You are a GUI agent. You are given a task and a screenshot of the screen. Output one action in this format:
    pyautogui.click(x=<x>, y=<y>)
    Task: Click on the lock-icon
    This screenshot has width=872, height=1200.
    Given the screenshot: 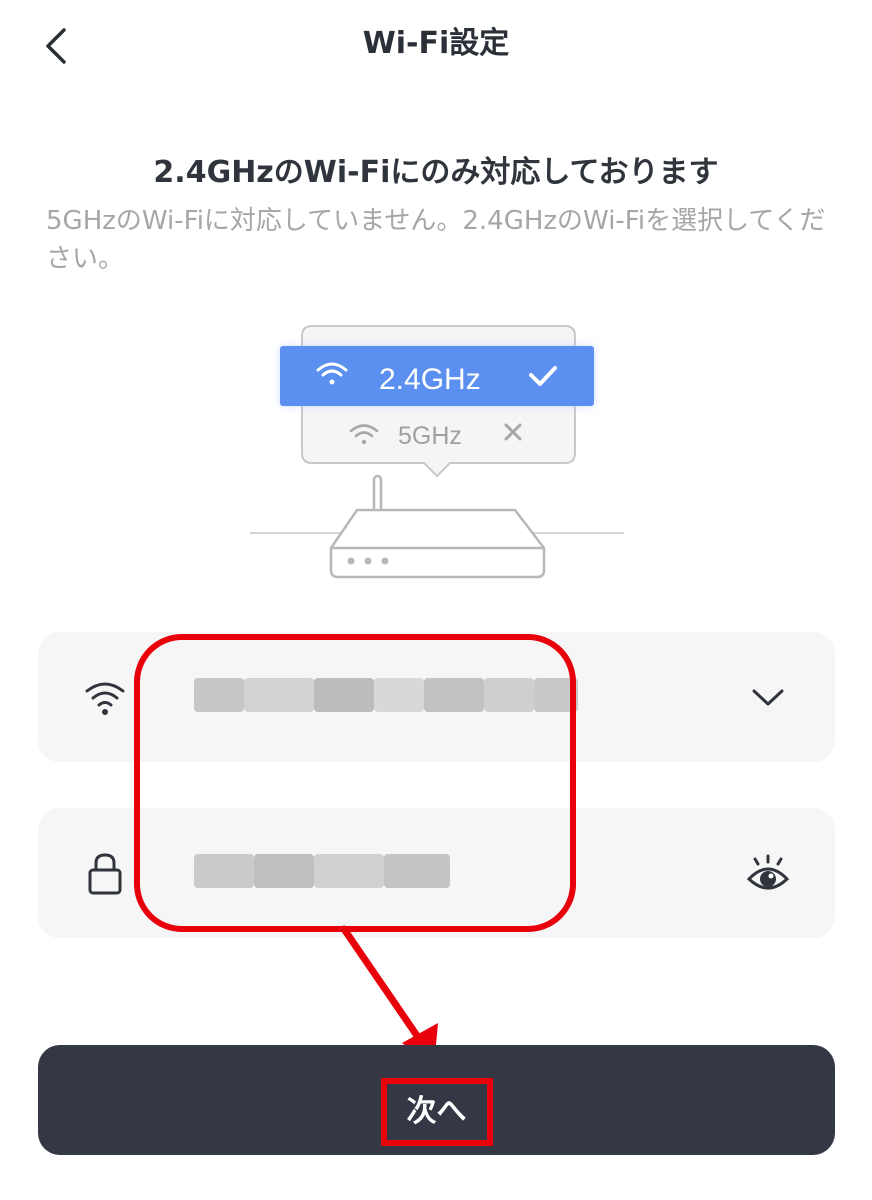 What is the action you would take?
    pyautogui.click(x=105, y=874)
    